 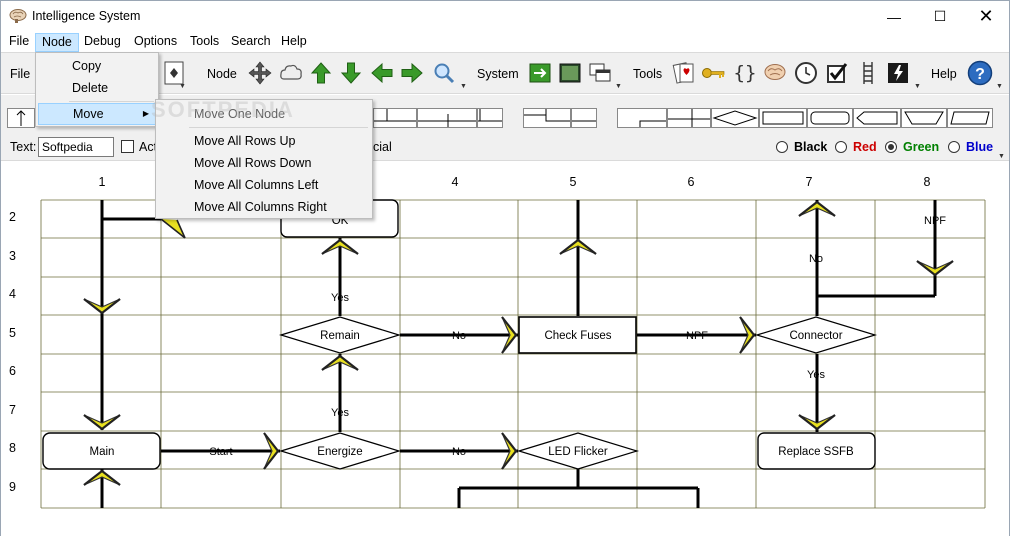 I want to click on shape-arrow-up, so click(x=21, y=118).